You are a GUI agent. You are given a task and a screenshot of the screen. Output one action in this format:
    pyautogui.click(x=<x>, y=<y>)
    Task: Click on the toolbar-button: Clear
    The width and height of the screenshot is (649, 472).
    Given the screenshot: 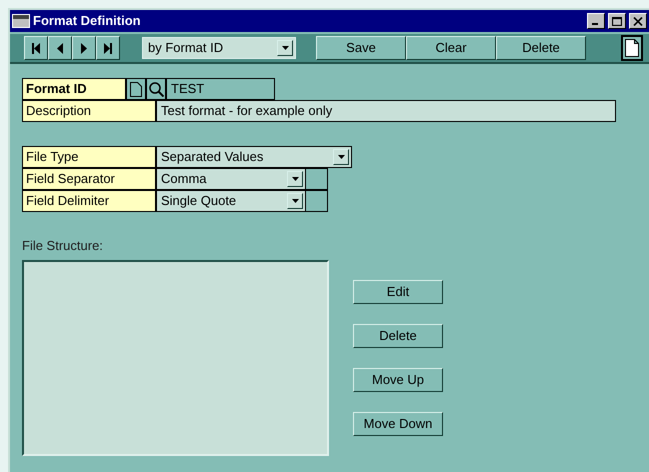 What is the action you would take?
    pyautogui.click(x=451, y=48)
    